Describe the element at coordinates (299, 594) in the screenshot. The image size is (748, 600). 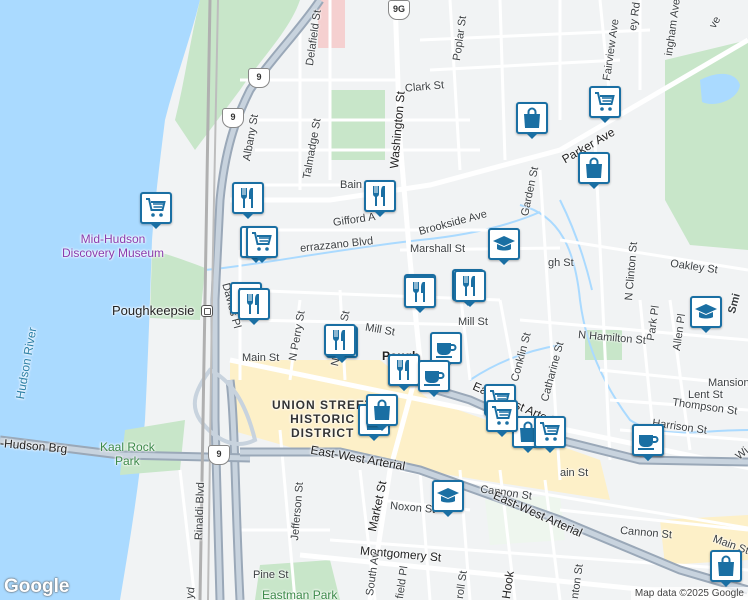
I see `park-label-eastman: Eastman Park` at that location.